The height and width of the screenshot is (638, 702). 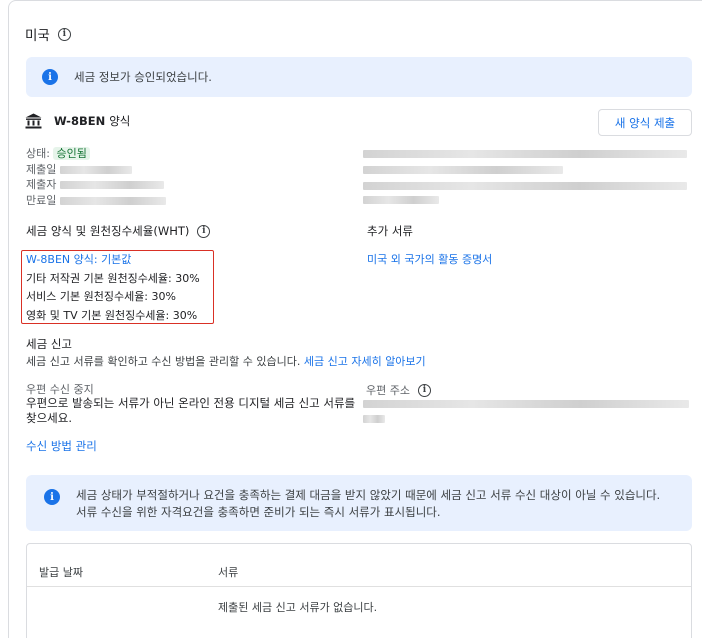 I want to click on form-details: 상태: 승인됨 제출일 제출자 만료일, so click(x=96, y=177).